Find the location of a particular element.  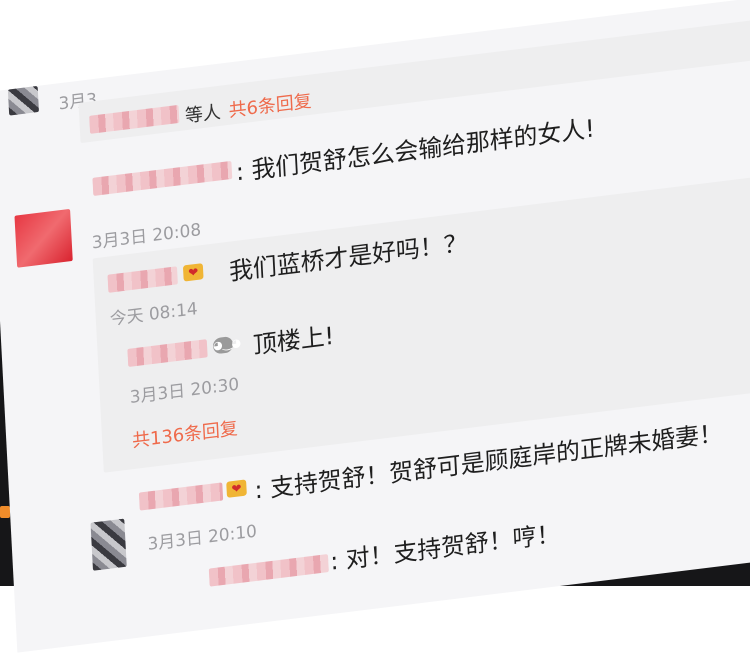

comment-time: 3月3日 20:10 is located at coordinates (202, 538).